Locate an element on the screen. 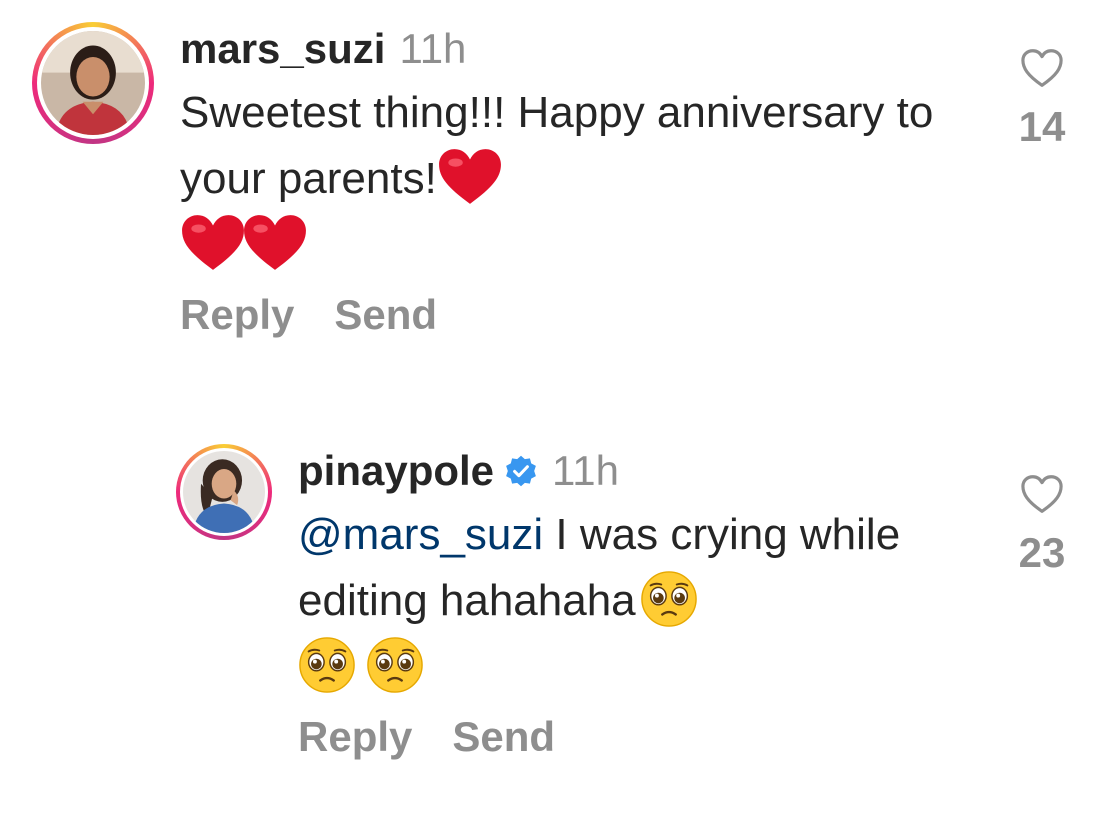 Image resolution: width=1120 pixels, height=827 pixels. username-link: pinaypole is located at coordinates (396, 470).